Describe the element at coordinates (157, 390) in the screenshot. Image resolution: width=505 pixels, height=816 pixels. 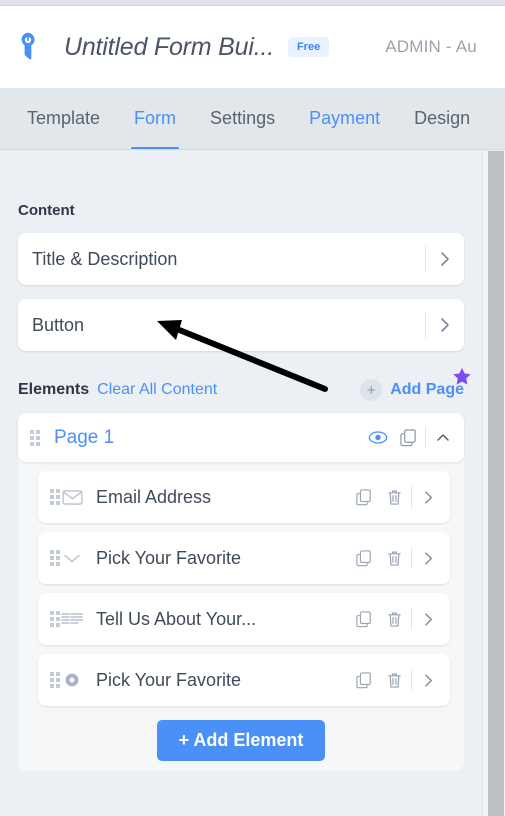
I see `clear-all-content-link: Clear All Content` at that location.